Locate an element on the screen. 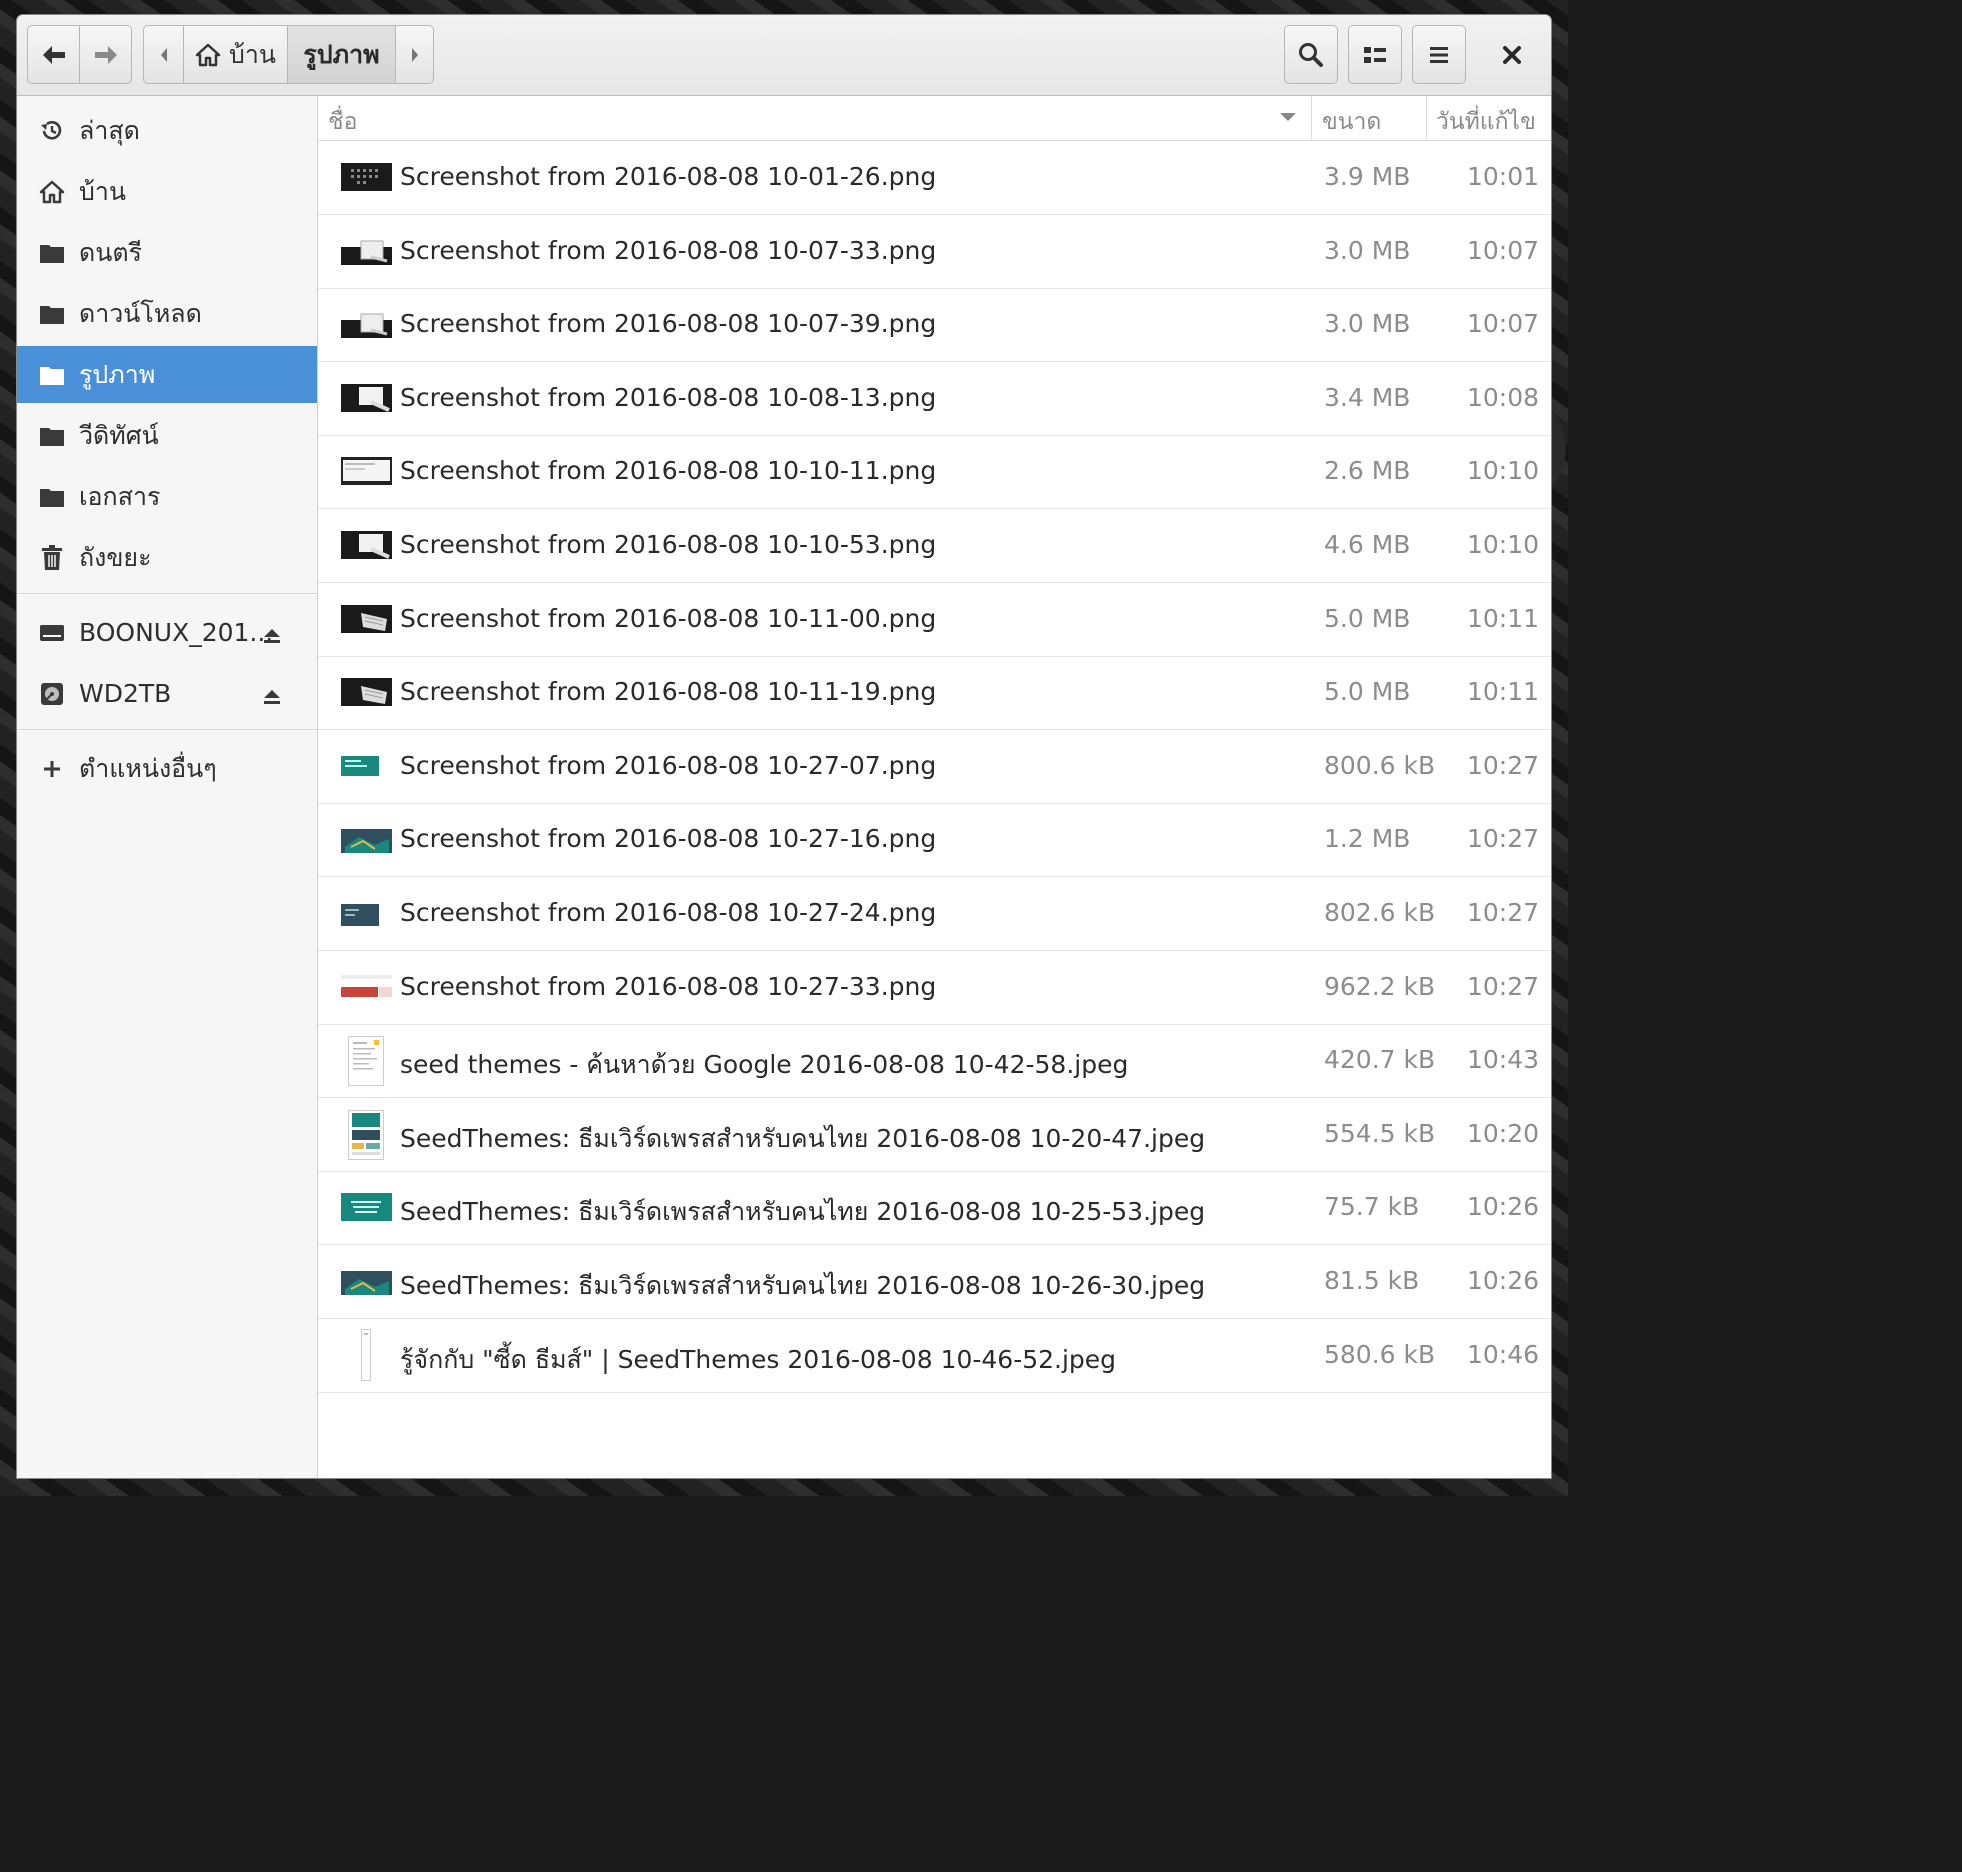  sidebar-item-pictures: รูปภาพ is located at coordinates (167, 374).